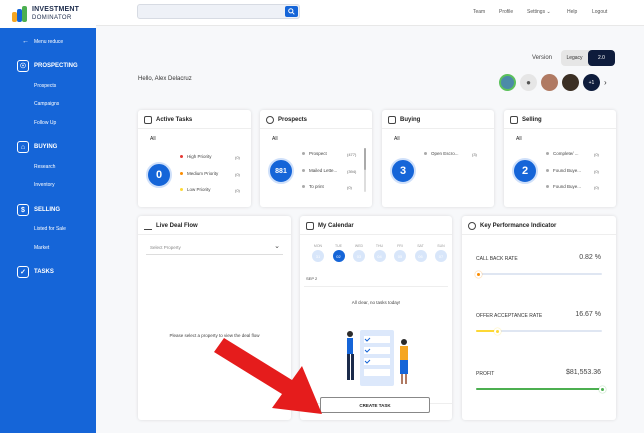  I want to click on nav-help: Help, so click(572, 12).